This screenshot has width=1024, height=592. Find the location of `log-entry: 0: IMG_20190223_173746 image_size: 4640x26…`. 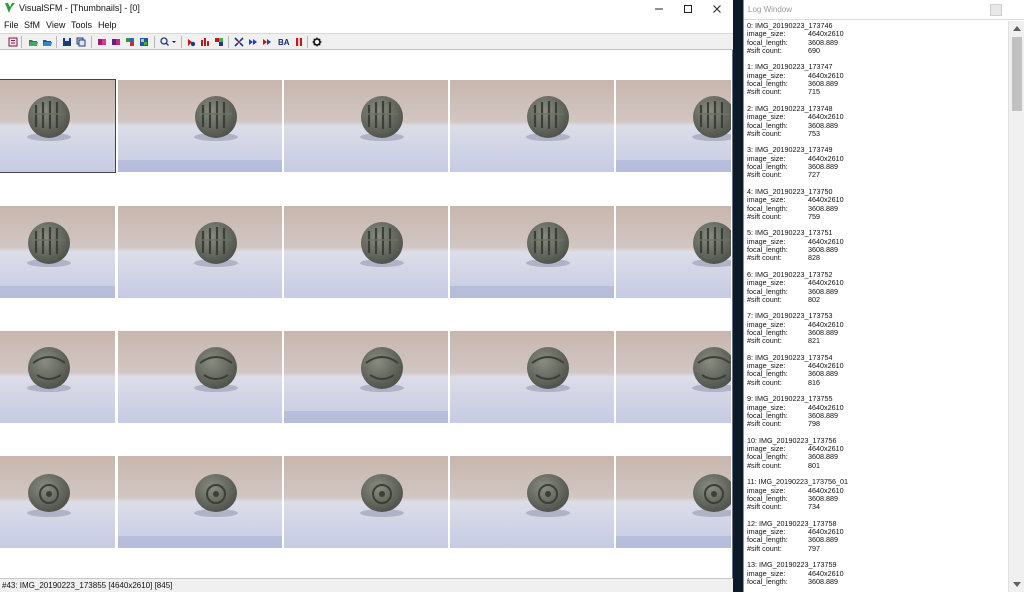

log-entry: 0: IMG_20190223_173746 image_size: 4640x26… is located at coordinates (877, 38).